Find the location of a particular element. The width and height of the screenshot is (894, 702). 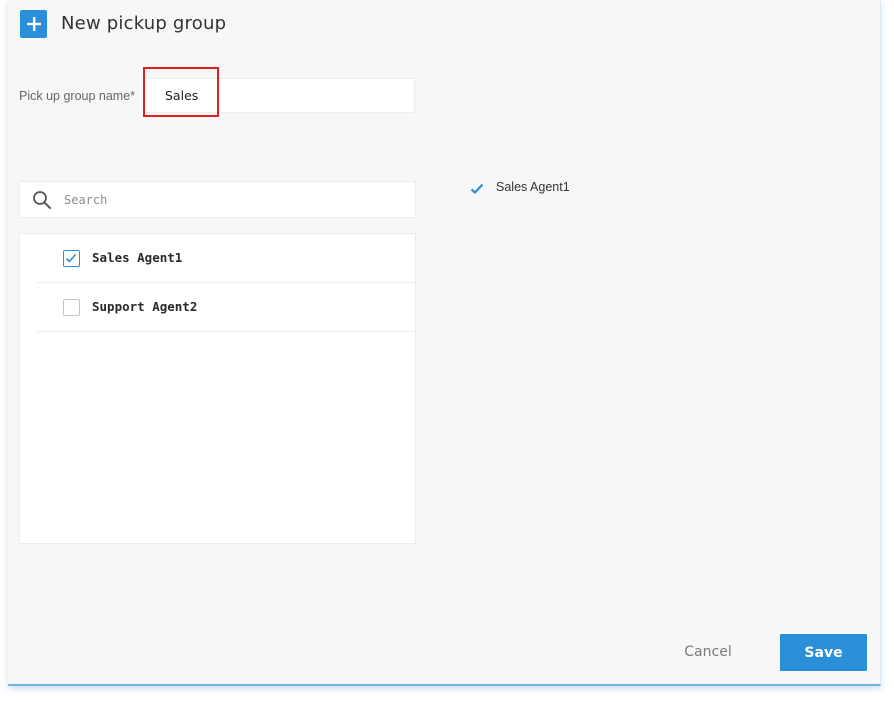

save-button: Save is located at coordinates (823, 652).